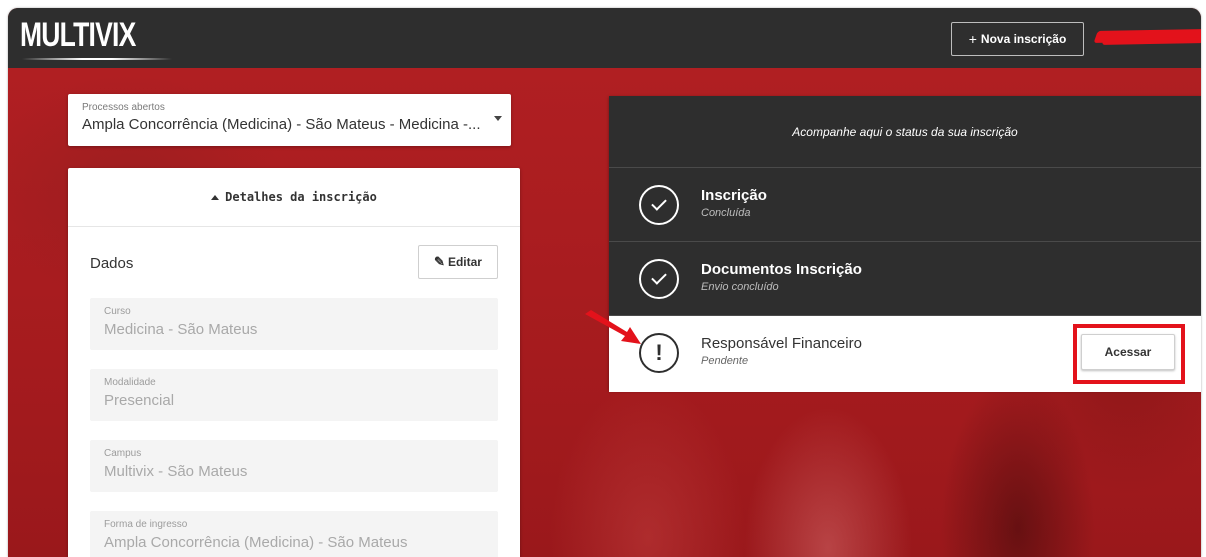 The image size is (1206, 557). What do you see at coordinates (294, 395) in the screenshot?
I see `field-modalidade: Modalidade Presencial` at bounding box center [294, 395].